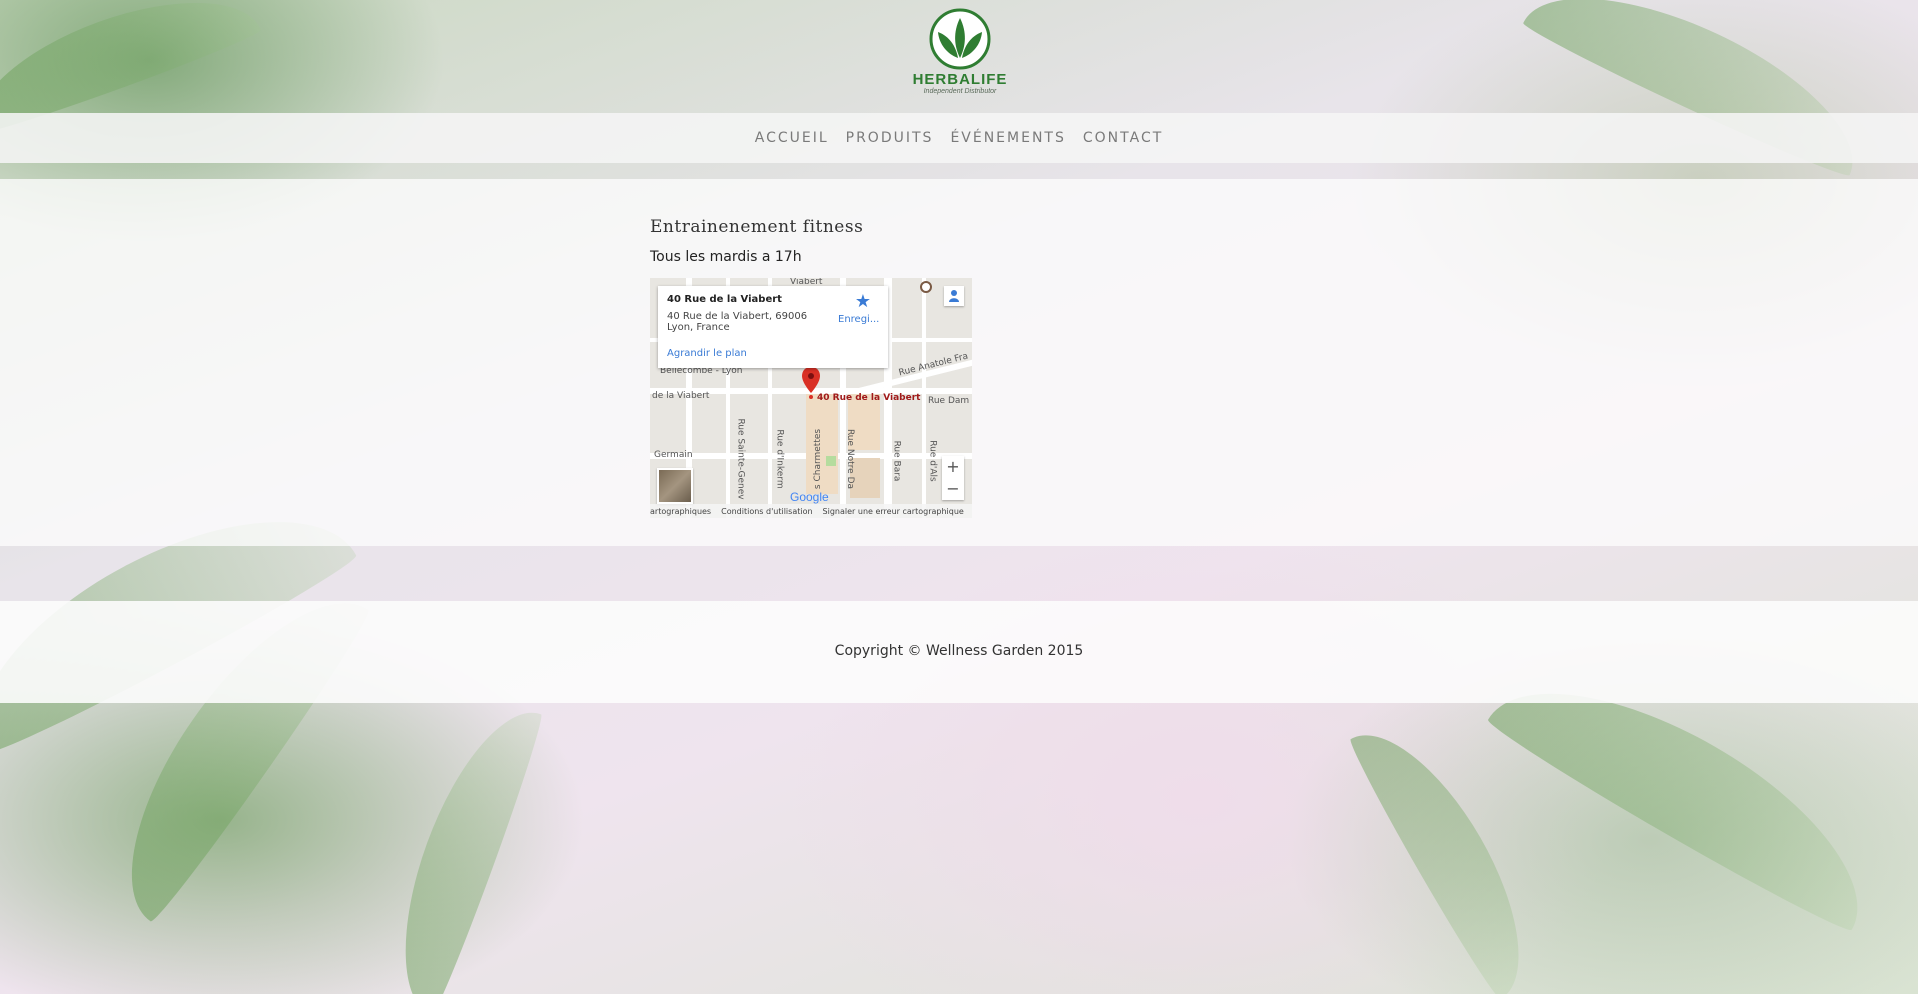 The height and width of the screenshot is (994, 1918). What do you see at coordinates (960, 79) in the screenshot?
I see `brand-name: HERBALIFE` at bounding box center [960, 79].